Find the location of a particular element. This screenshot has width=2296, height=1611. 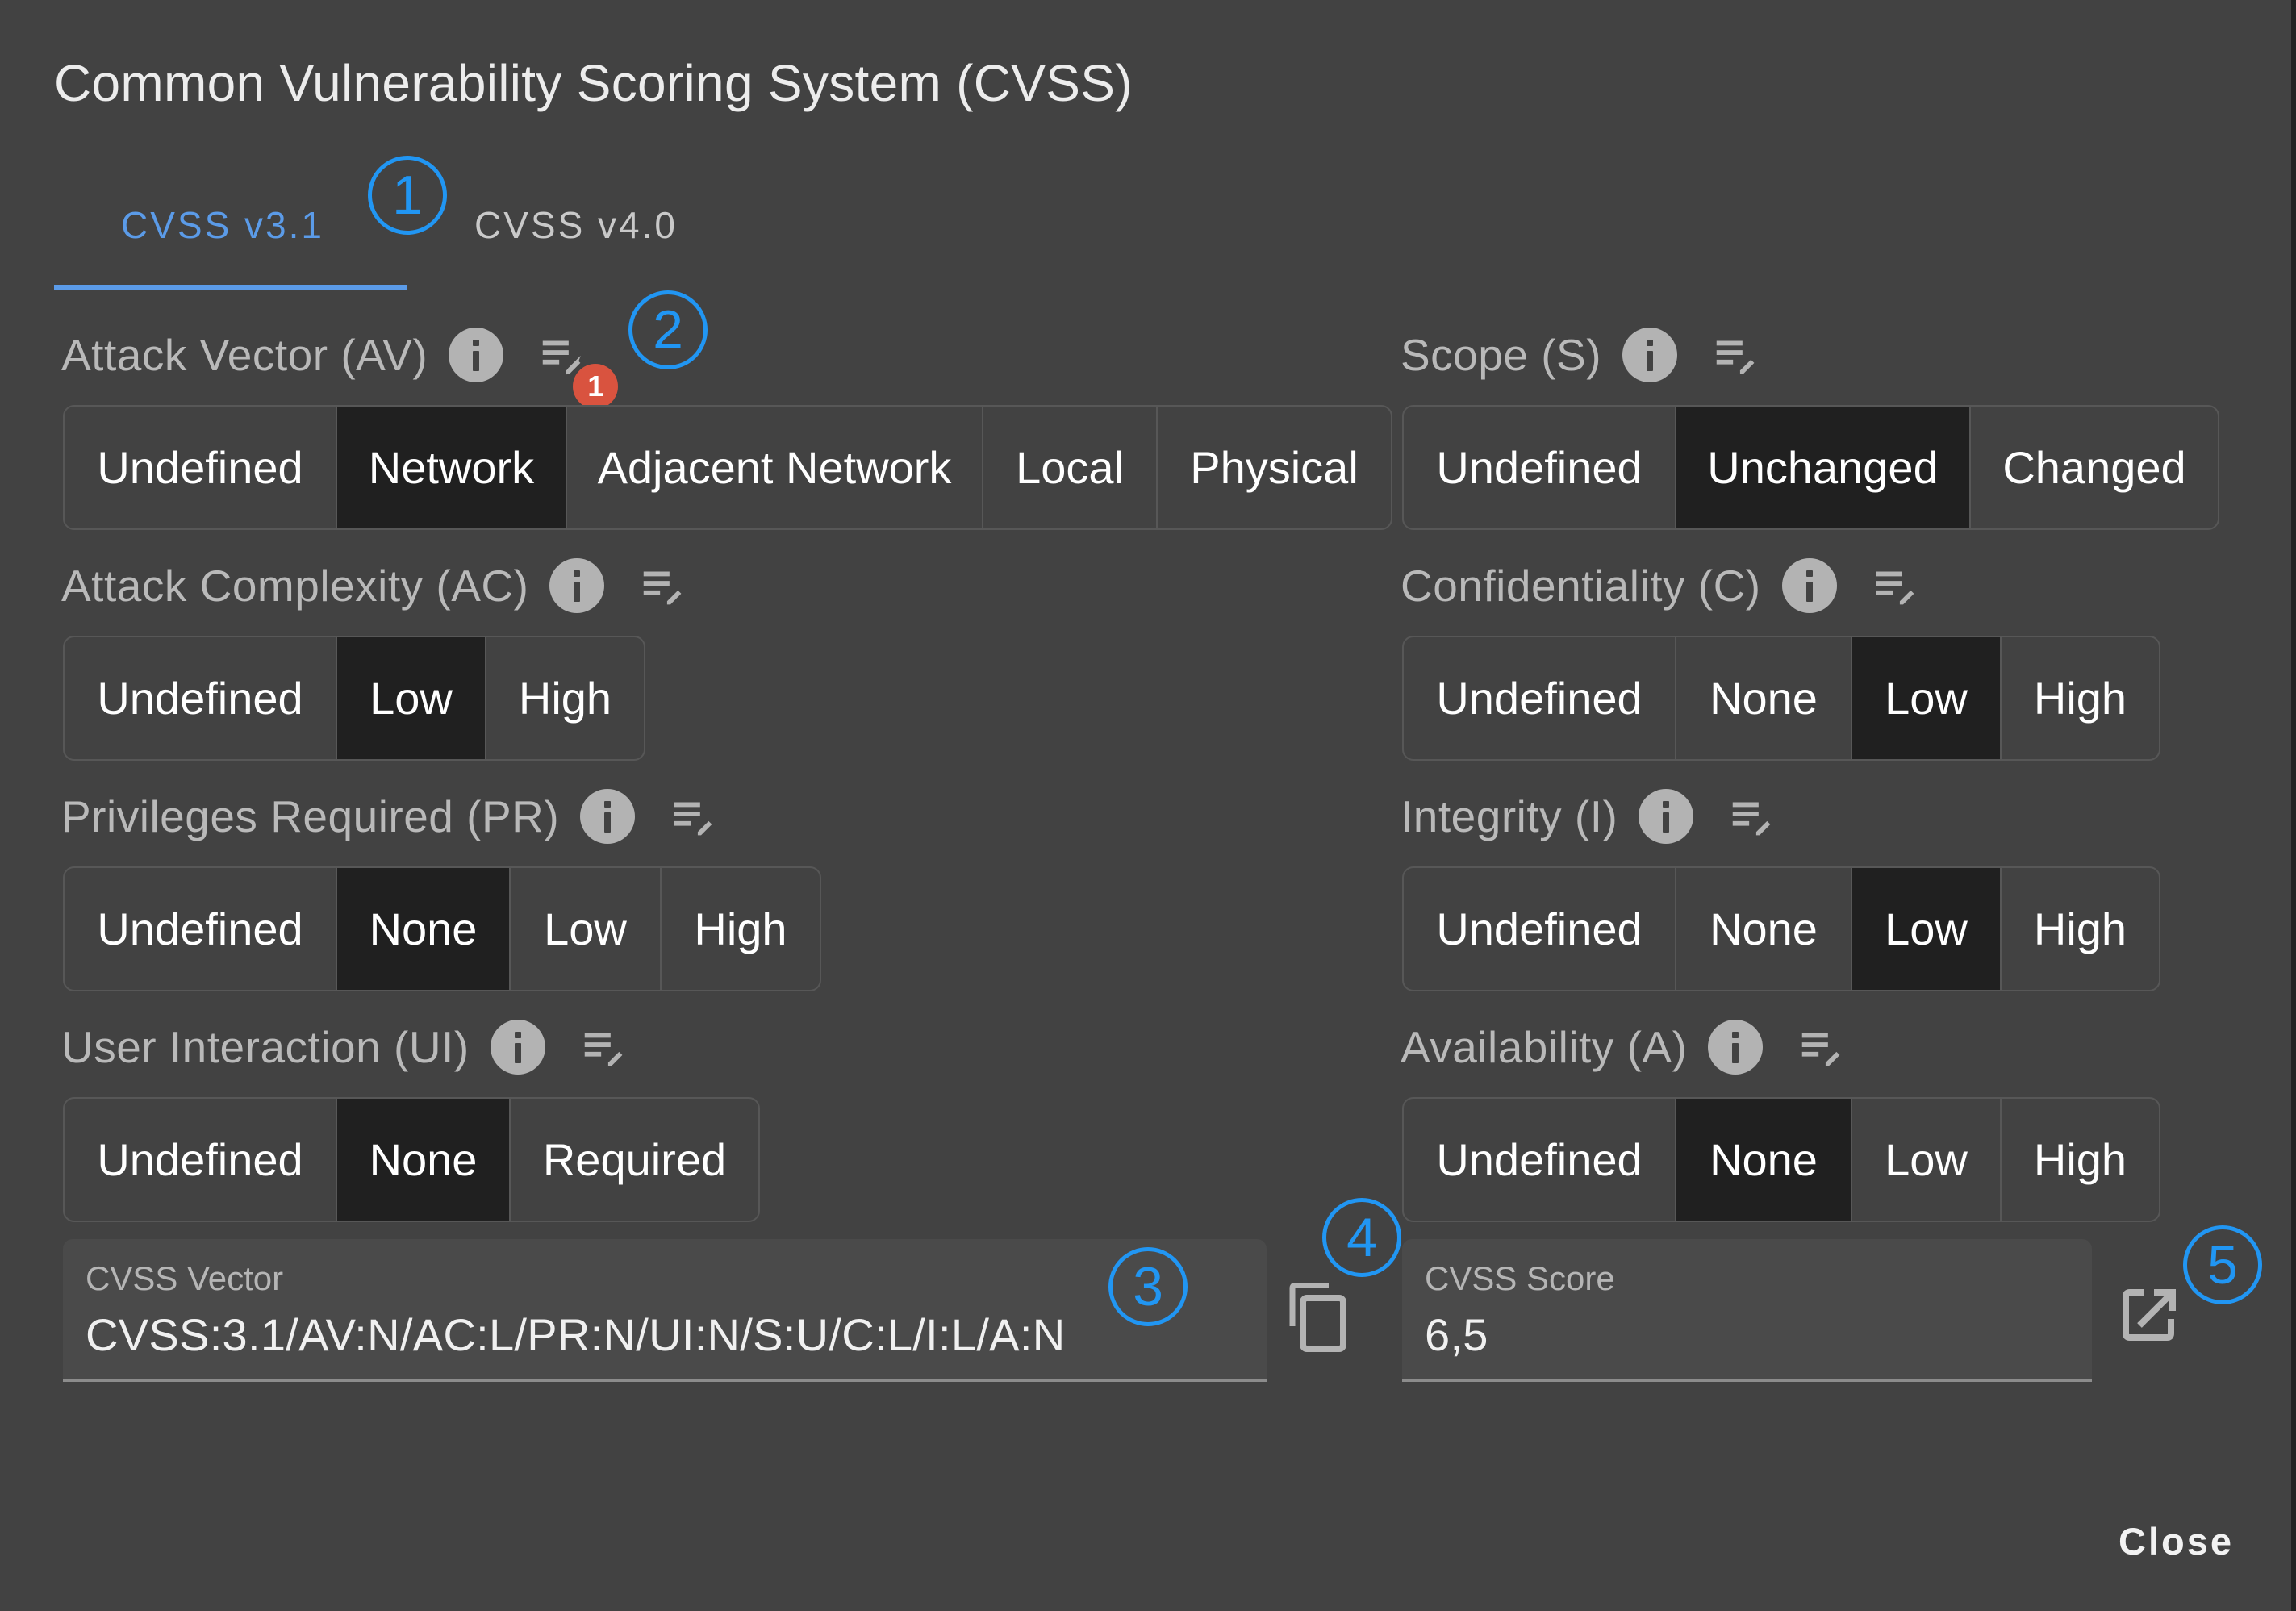

metric-label: Confidentiality (C) is located at coordinates (1581, 586).